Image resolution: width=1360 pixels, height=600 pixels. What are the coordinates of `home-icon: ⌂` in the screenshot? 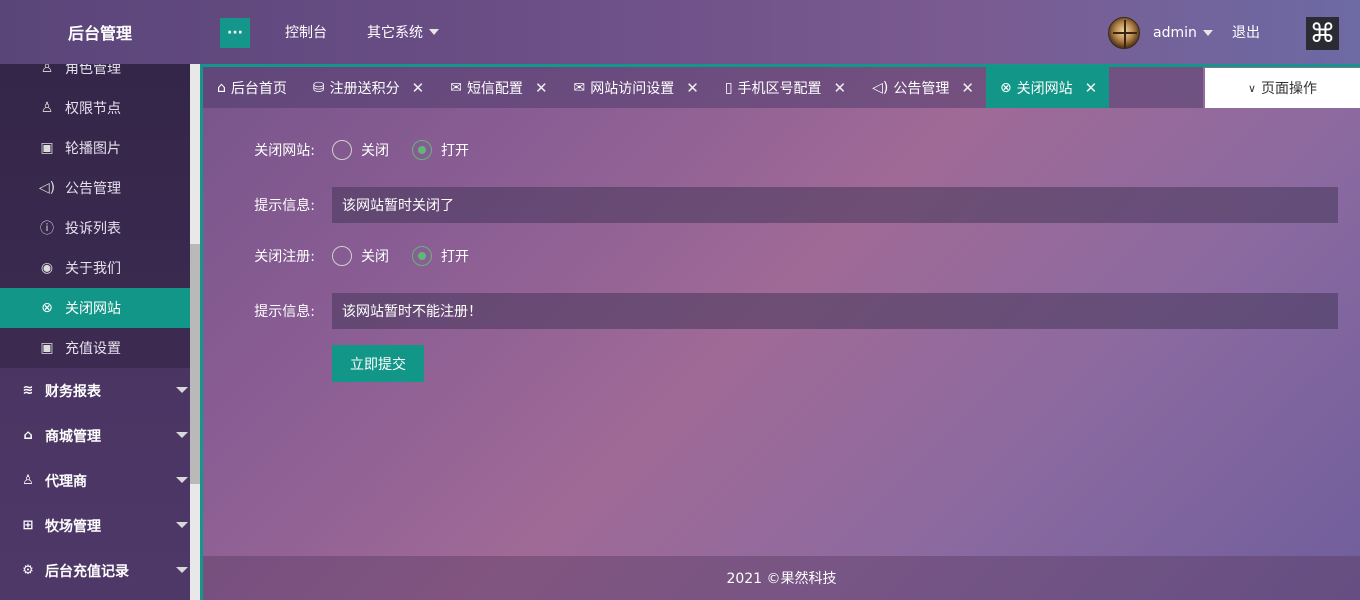 It's located at (221, 87).